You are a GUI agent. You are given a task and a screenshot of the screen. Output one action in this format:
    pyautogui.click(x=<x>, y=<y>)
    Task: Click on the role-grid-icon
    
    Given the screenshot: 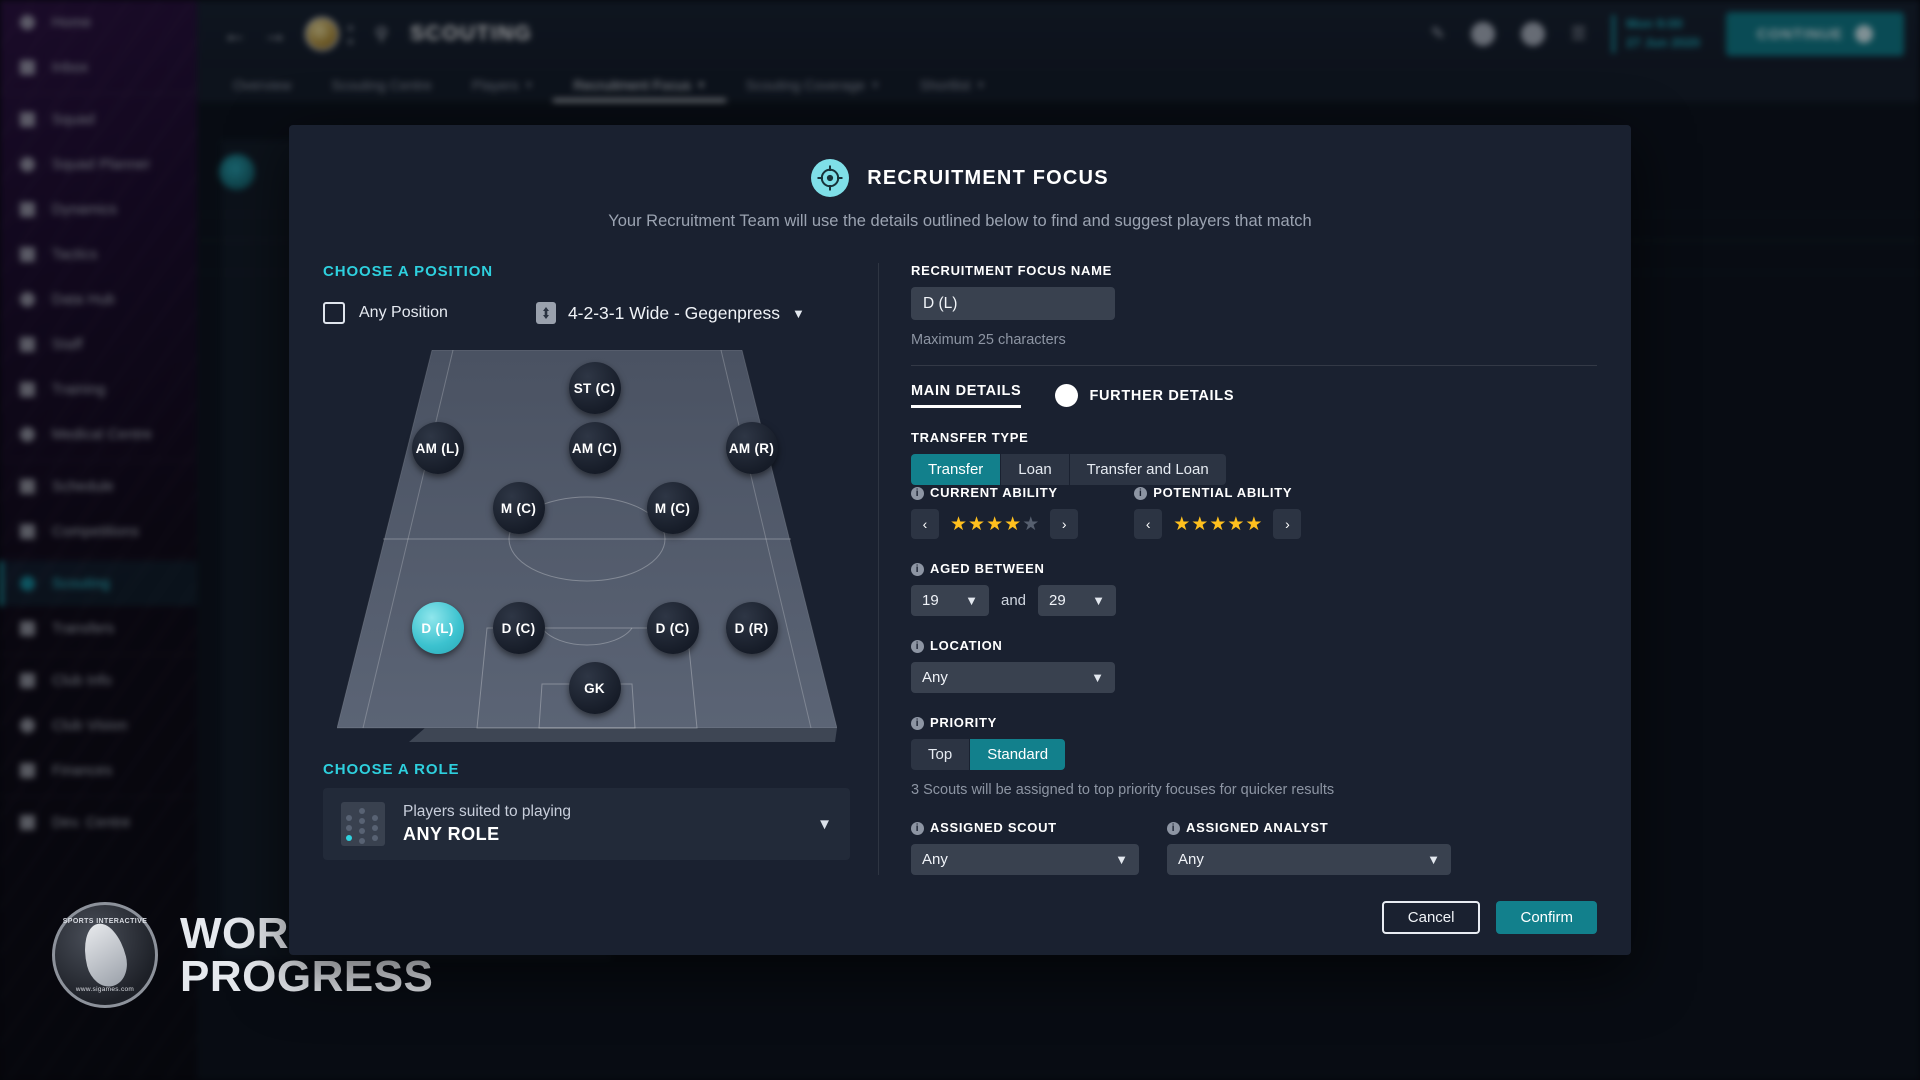 What is the action you would take?
    pyautogui.click(x=363, y=824)
    